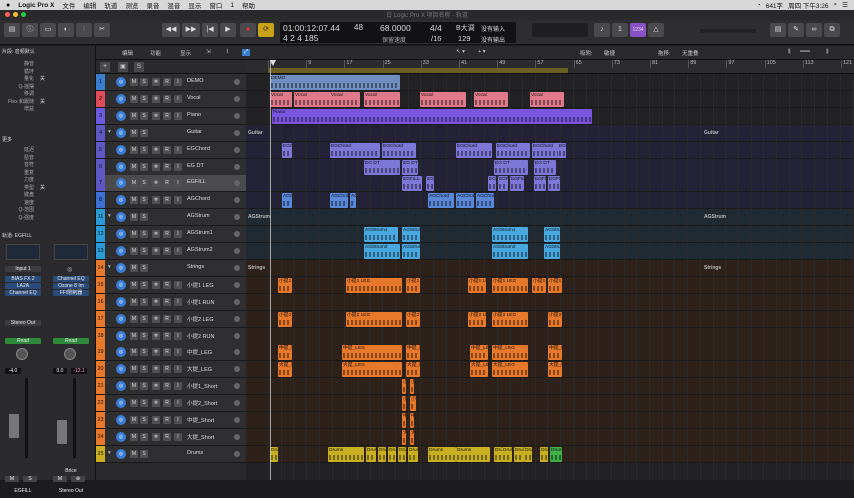 The image size is (854, 498). What do you see at coordinates (195, 166) in the screenshot?
I see `track-name: EG DT` at bounding box center [195, 166].